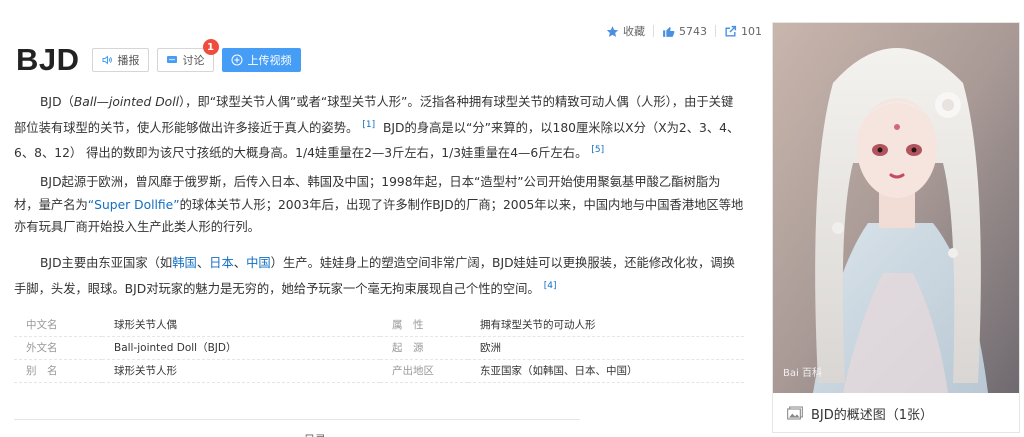 Image resolution: width=1024 pixels, height=437 pixels. I want to click on japan-link: 日本, so click(221, 263).